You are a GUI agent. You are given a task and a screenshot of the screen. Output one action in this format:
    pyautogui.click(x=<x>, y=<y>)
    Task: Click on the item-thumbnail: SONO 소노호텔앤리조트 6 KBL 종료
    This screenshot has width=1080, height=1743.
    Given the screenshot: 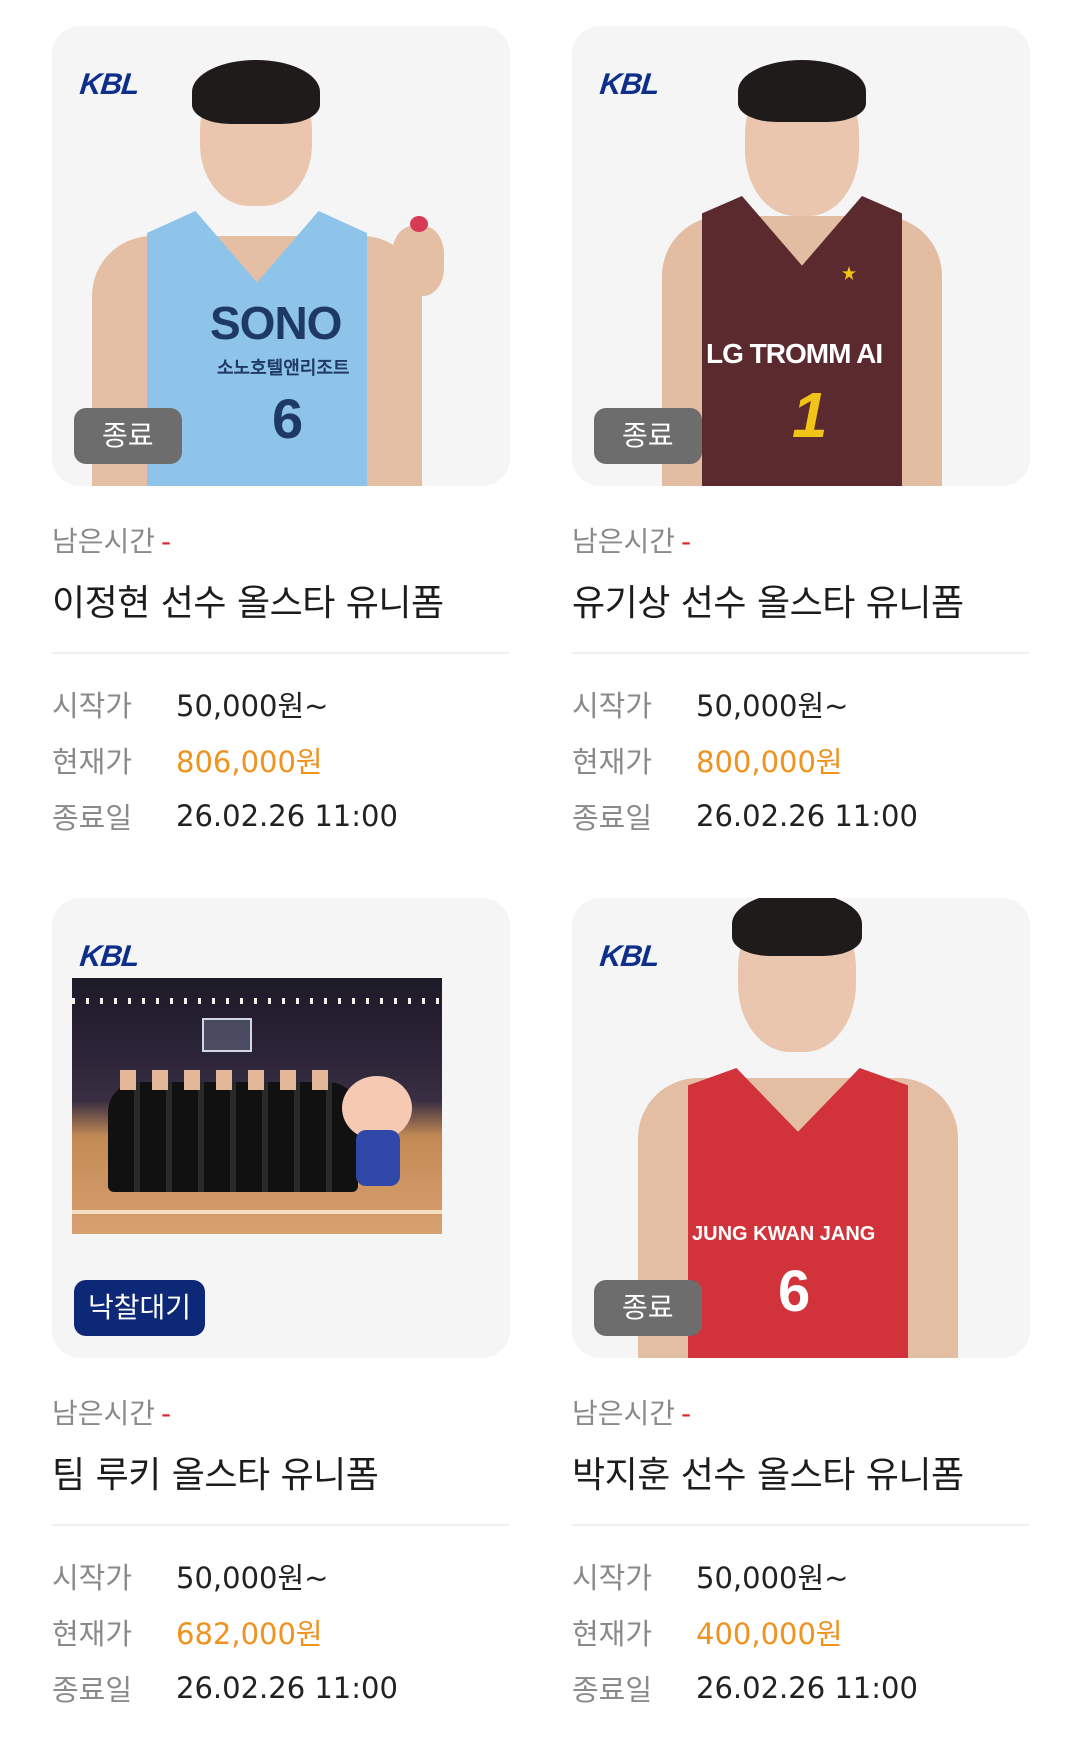 What is the action you would take?
    pyautogui.click(x=281, y=256)
    